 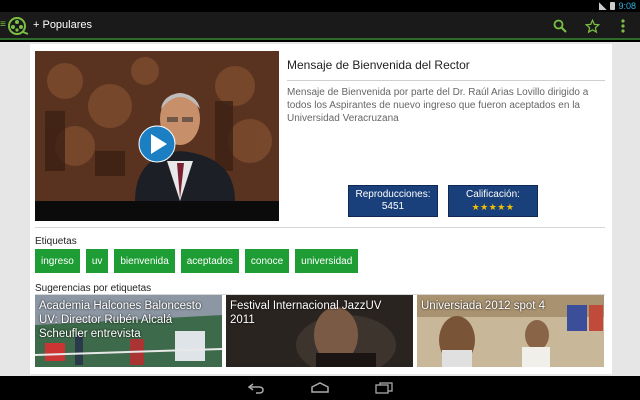 What do you see at coordinates (57, 261) in the screenshot?
I see `tag-chip: ingreso` at bounding box center [57, 261].